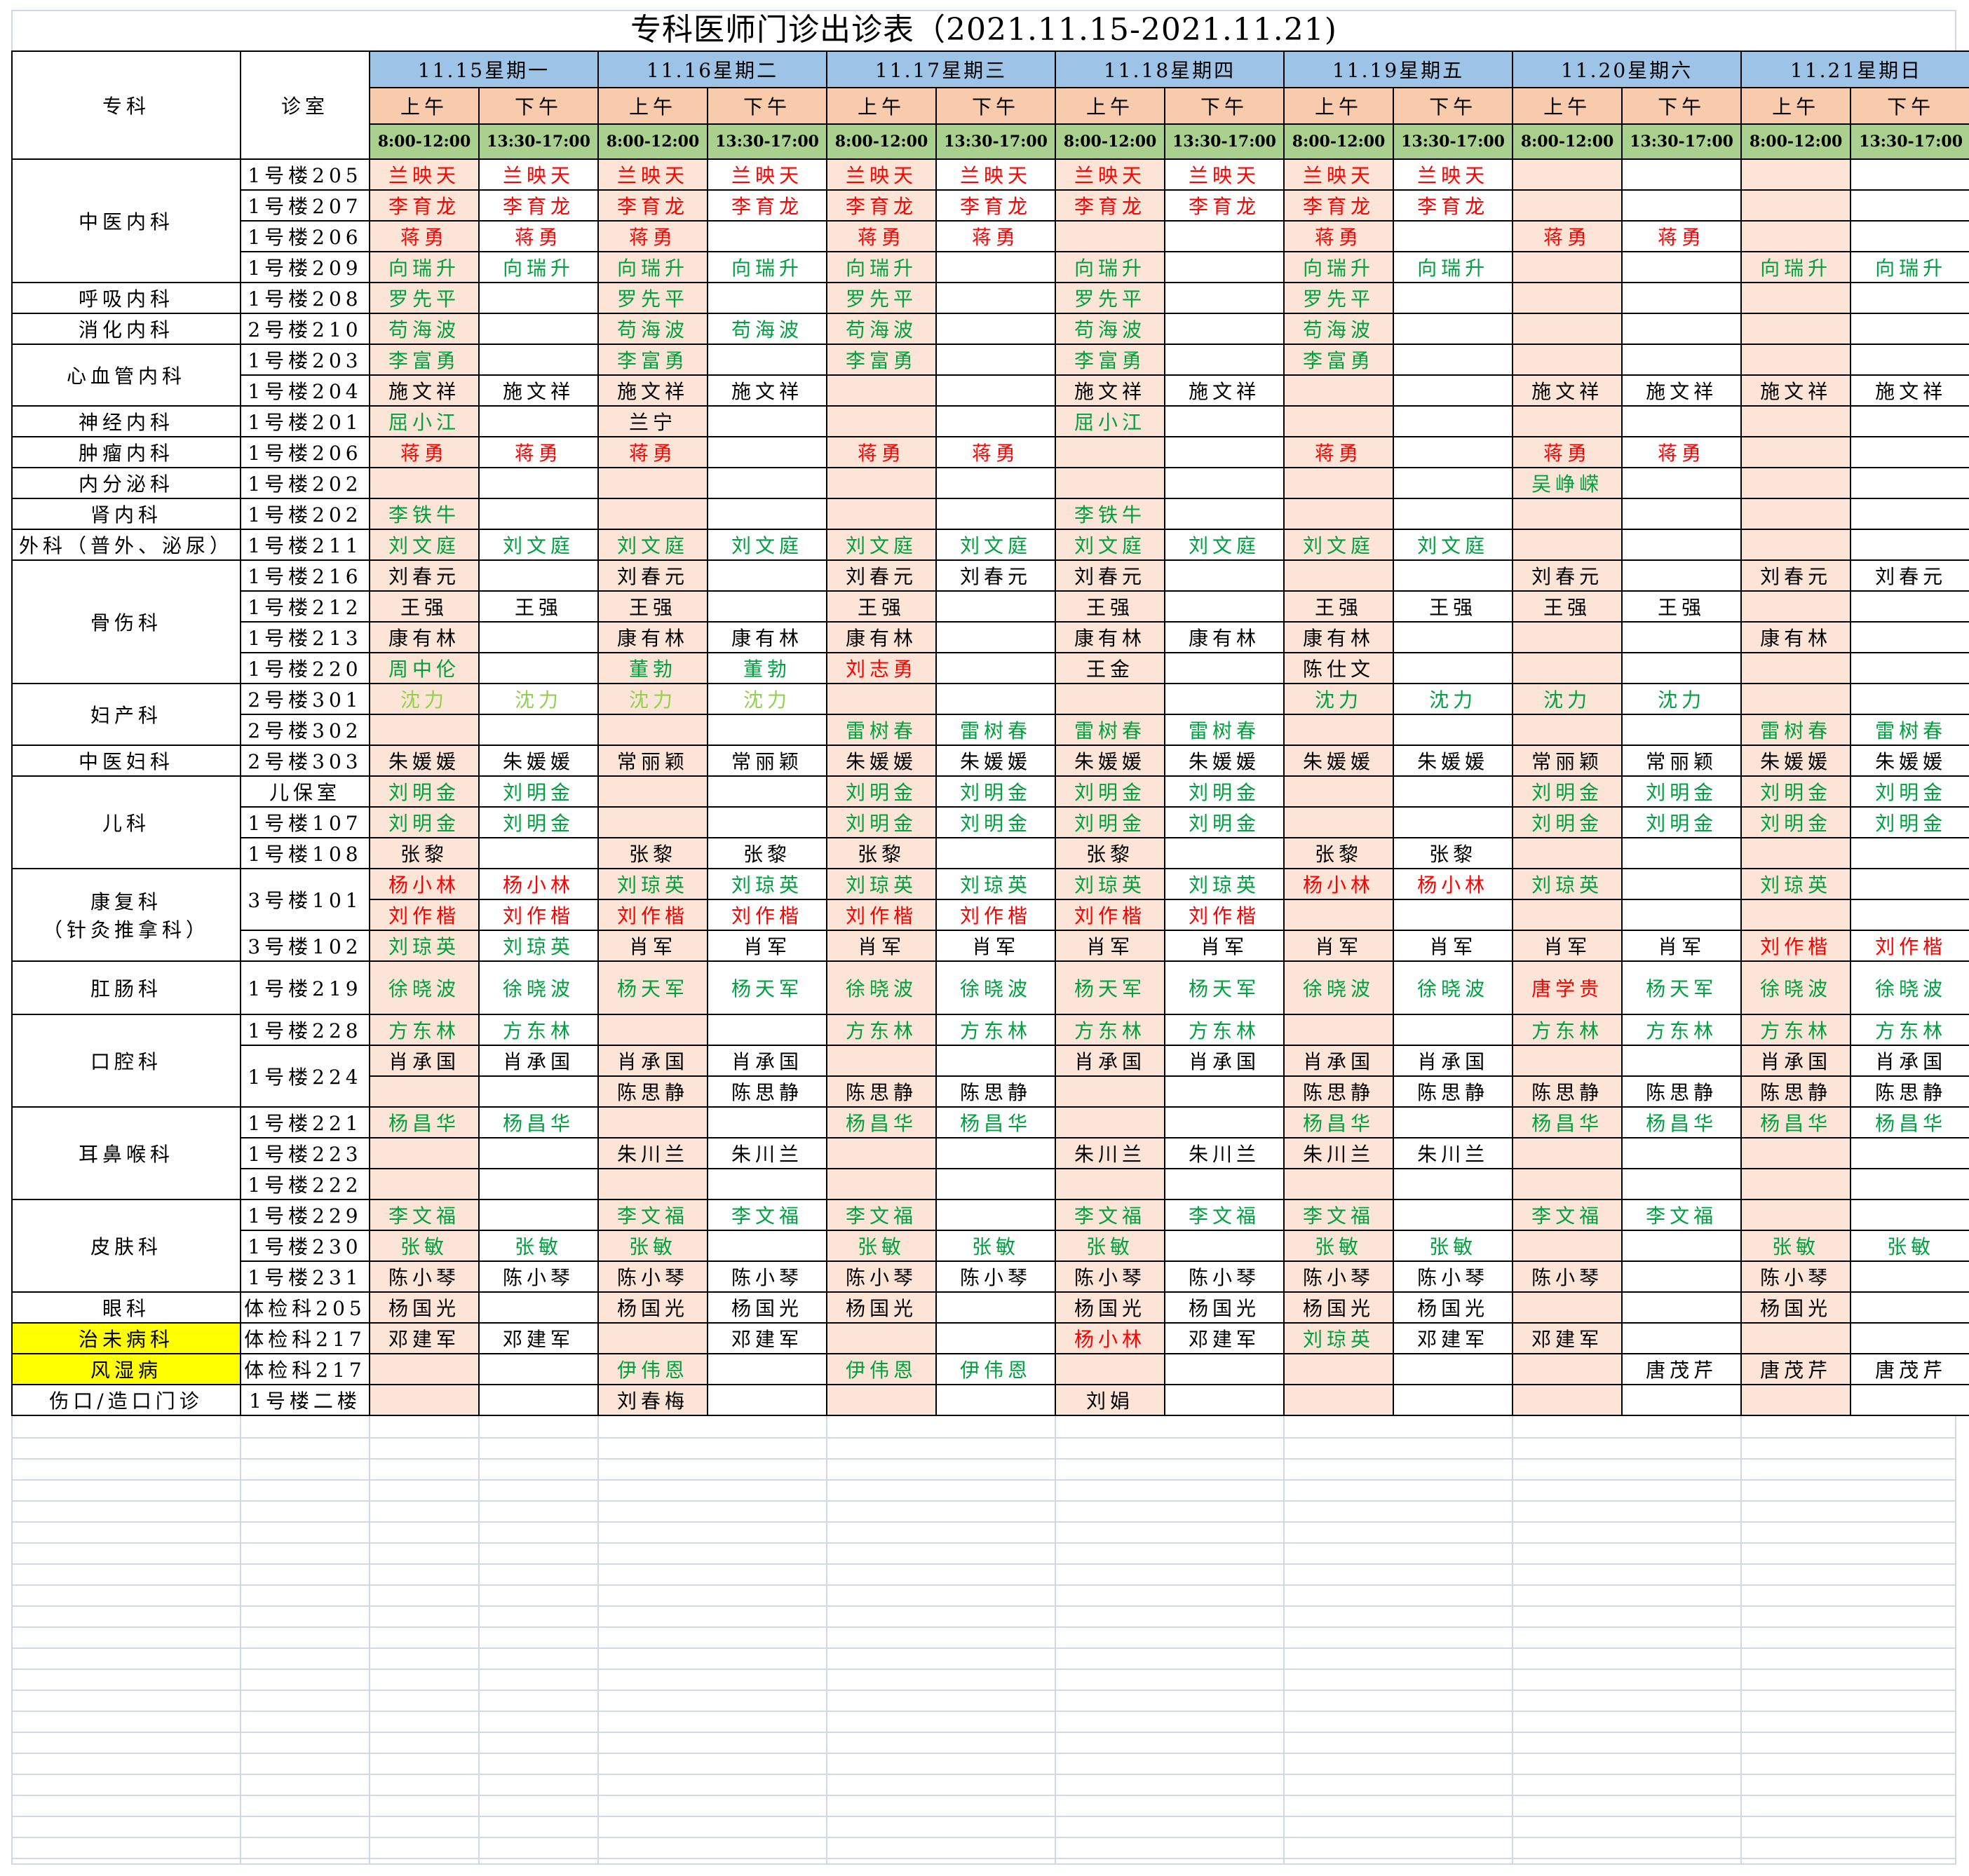 The image size is (1969, 1876). Describe the element at coordinates (1225, 761) in the screenshot. I see `doctor-name: 朱媛媛` at that location.